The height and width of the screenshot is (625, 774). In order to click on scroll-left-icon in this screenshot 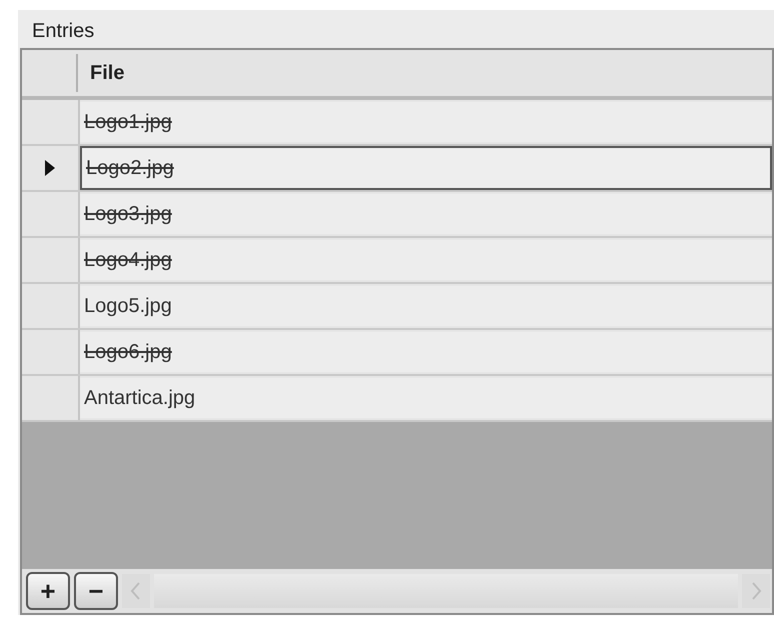, I will do `click(136, 591)`.